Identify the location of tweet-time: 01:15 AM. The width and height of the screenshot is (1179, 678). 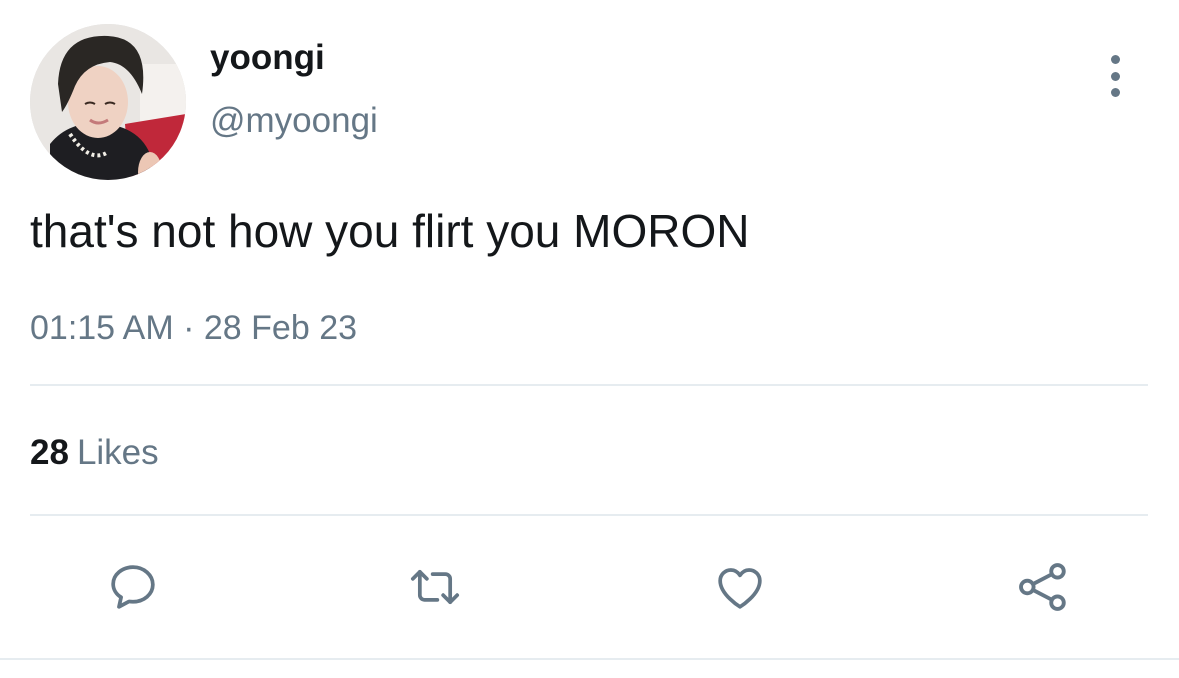
(102, 328).